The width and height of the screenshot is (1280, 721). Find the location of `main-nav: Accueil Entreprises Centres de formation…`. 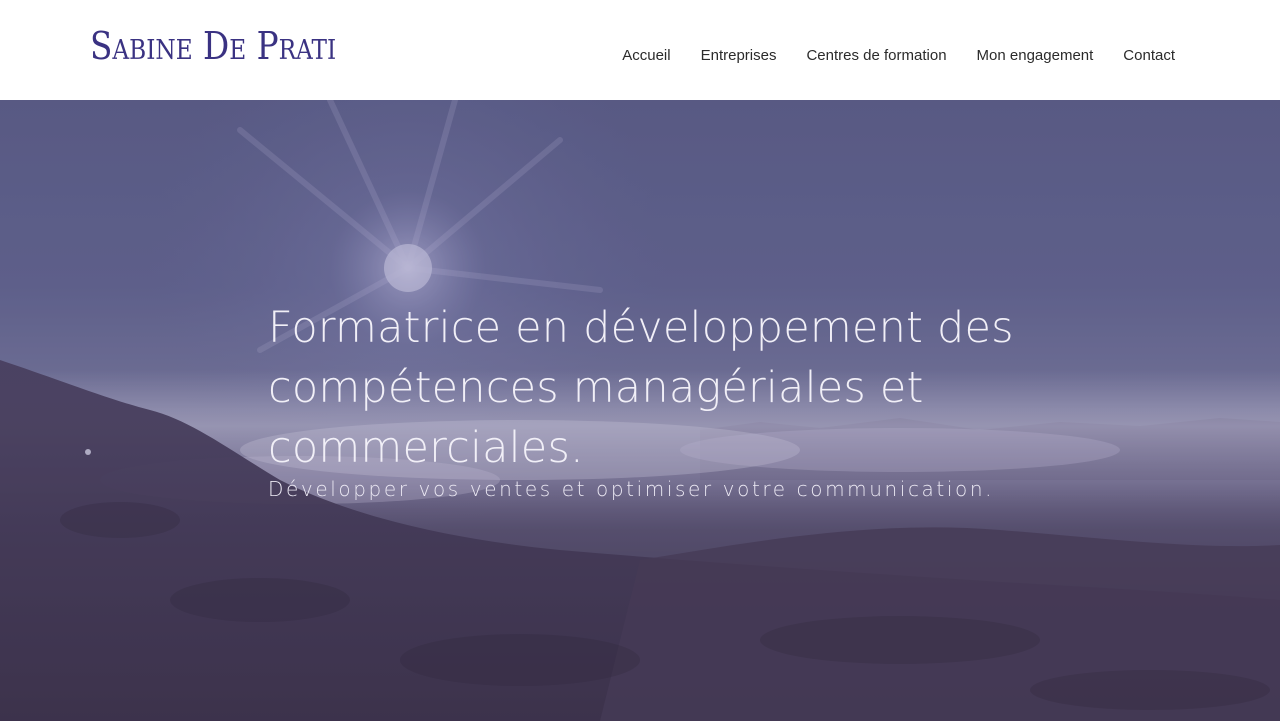

main-nav: Accueil Entreprises Centres de formation… is located at coordinates (898, 56).